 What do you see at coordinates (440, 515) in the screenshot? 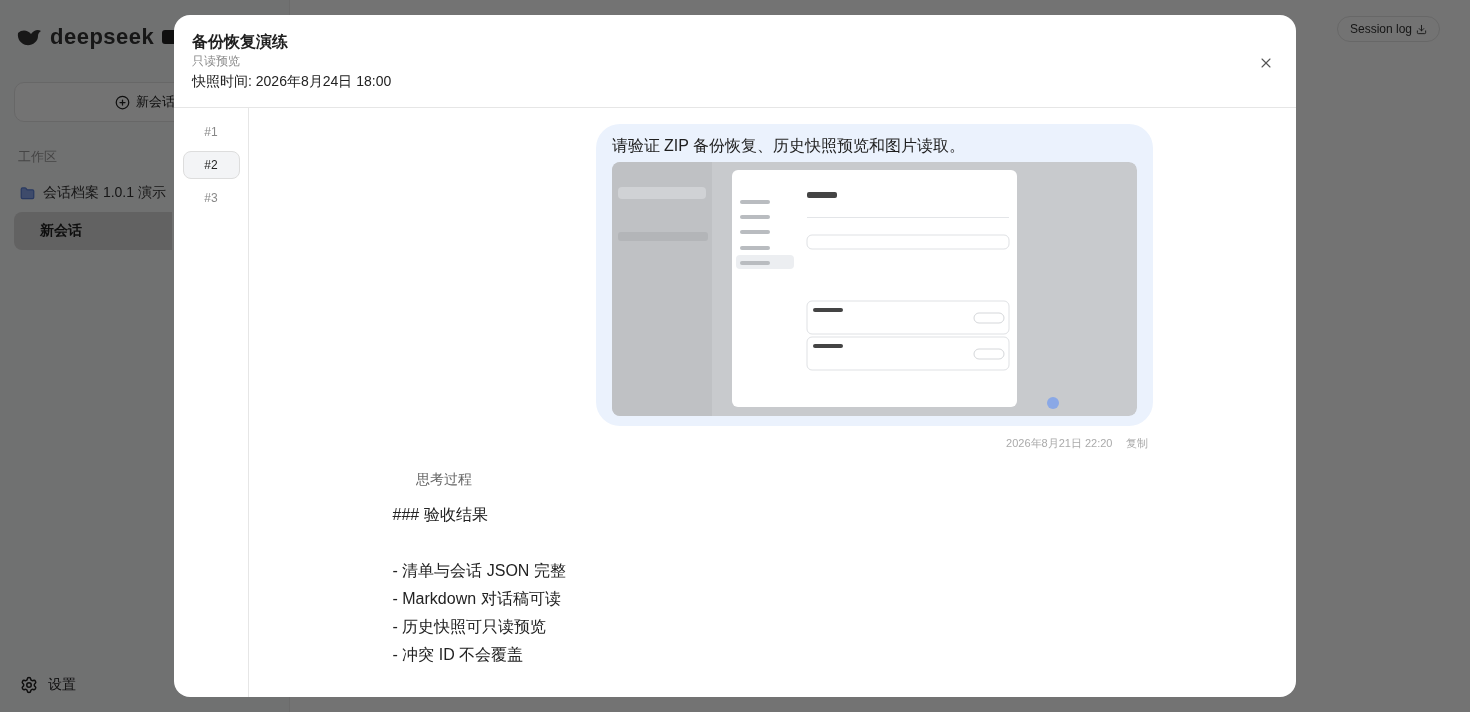
I see `answer-heading: ### 验收结果` at bounding box center [440, 515].